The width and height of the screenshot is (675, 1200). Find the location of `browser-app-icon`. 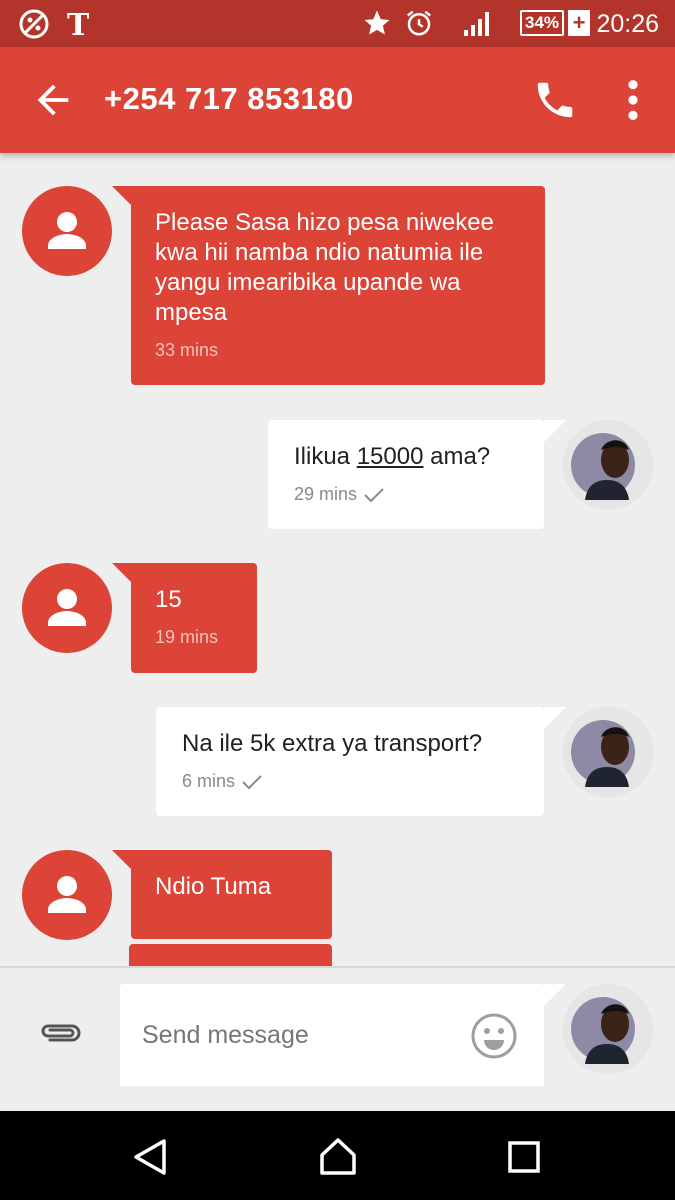

browser-app-icon is located at coordinates (34, 24).